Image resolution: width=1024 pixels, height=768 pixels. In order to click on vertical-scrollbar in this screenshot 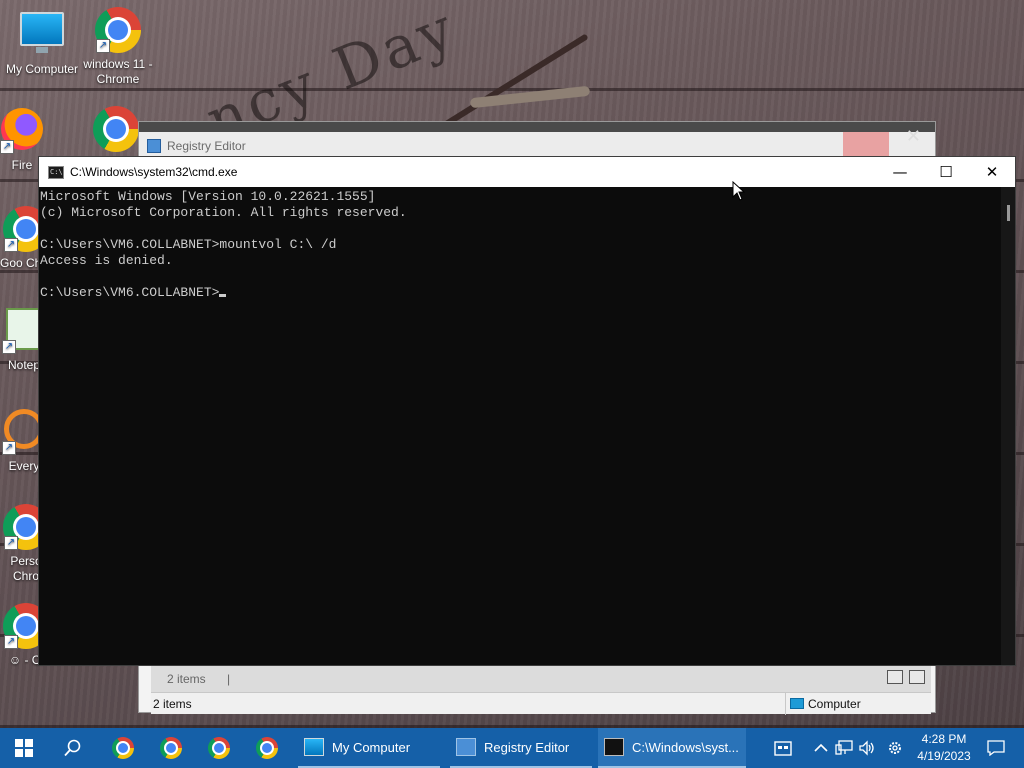, I will do `click(1008, 426)`.